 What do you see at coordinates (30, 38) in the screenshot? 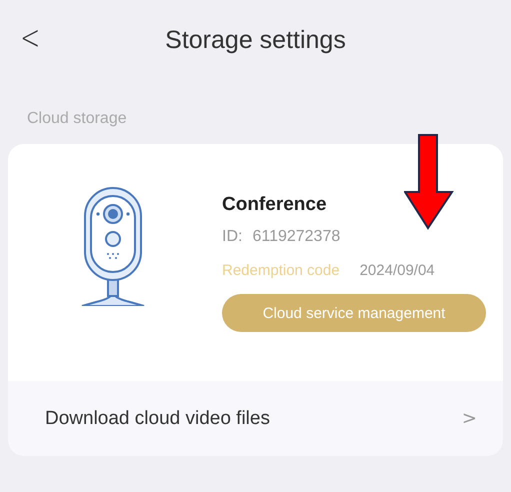
I see `back-button: <` at bounding box center [30, 38].